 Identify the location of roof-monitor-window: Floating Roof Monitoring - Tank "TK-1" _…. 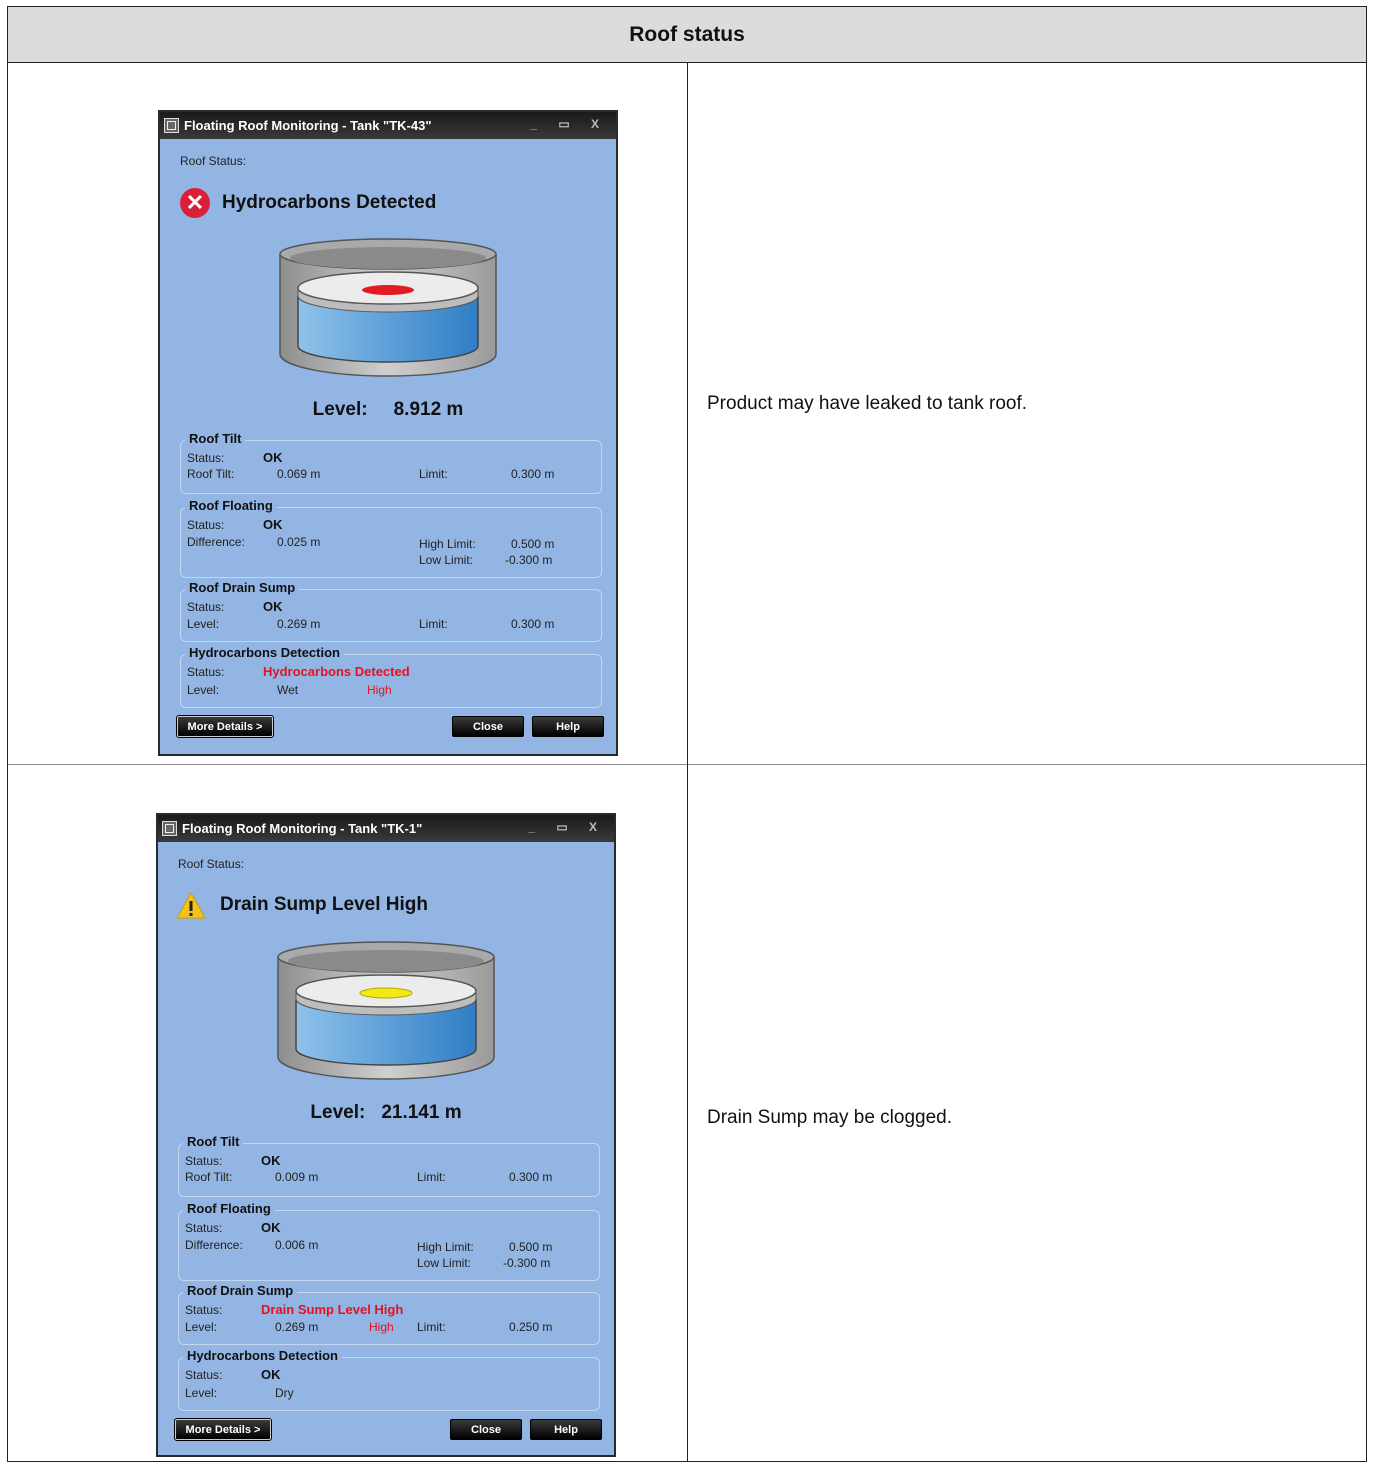
(386, 1135).